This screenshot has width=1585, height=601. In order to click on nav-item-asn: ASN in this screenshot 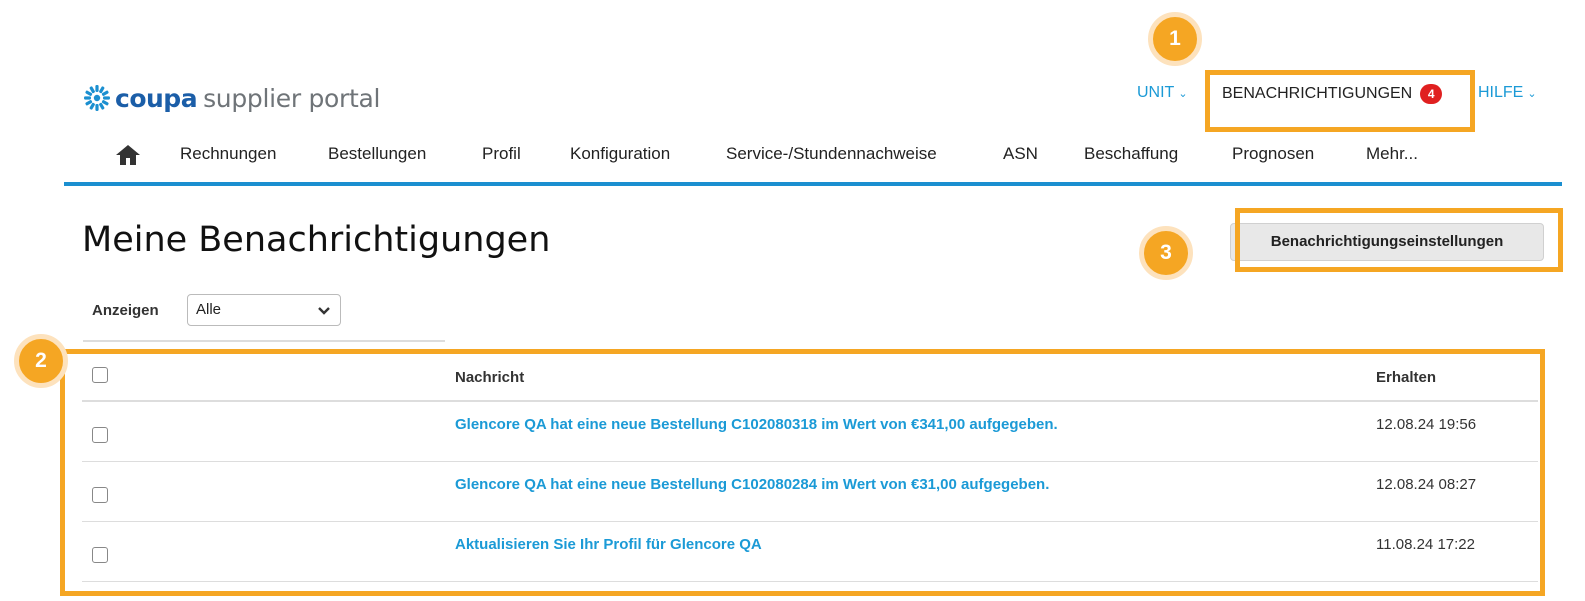, I will do `click(1020, 154)`.